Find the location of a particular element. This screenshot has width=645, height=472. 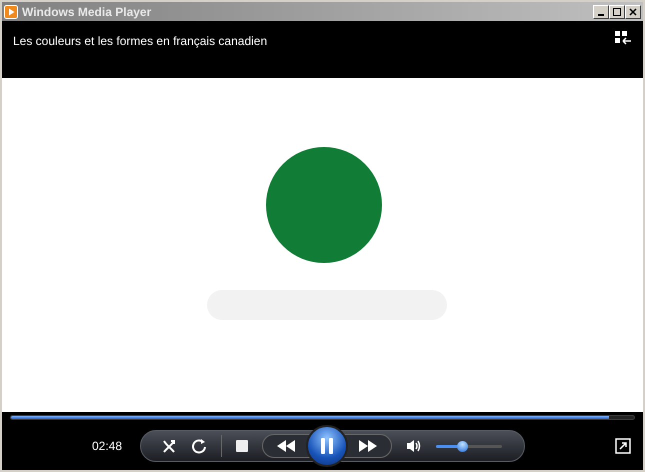

minimize-button is located at coordinates (601, 11).